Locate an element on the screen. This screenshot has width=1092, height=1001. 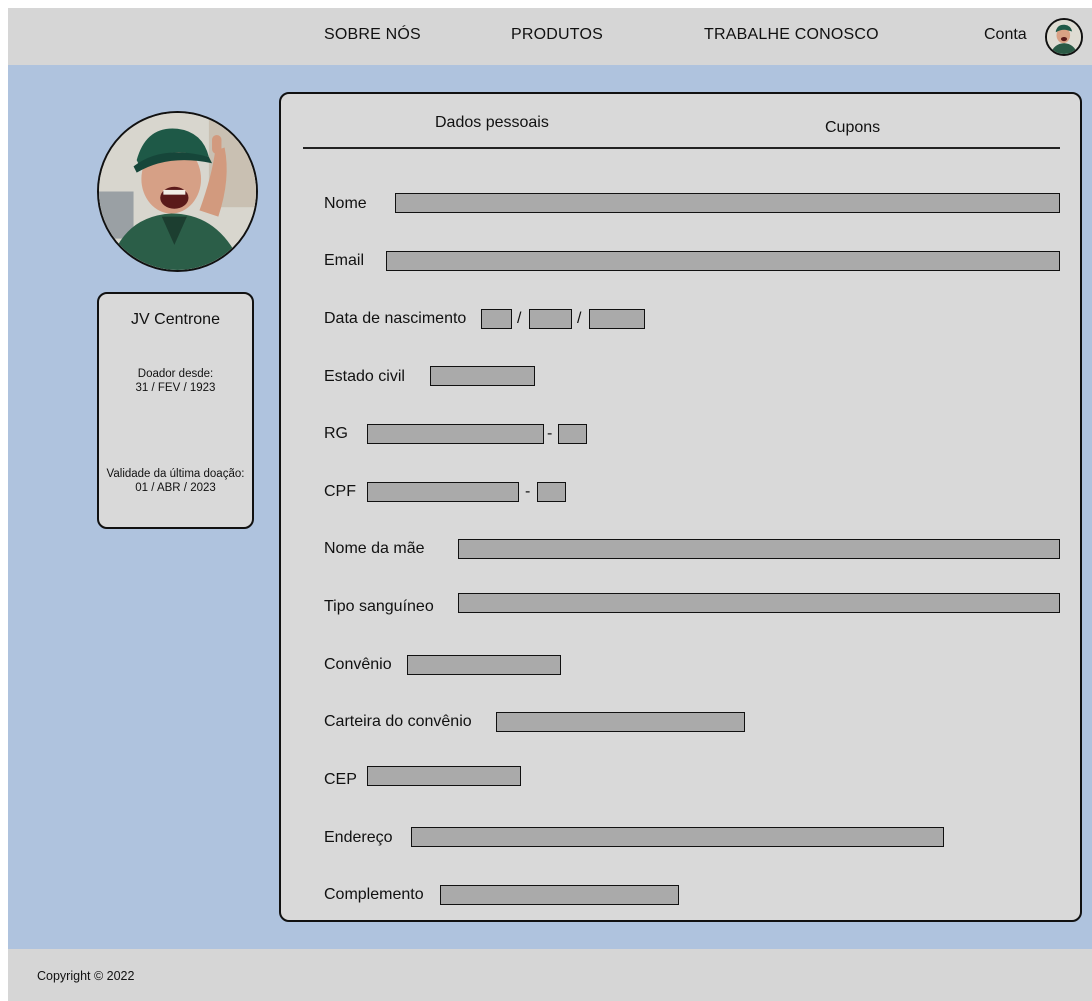
marital-status-field is located at coordinates (482, 376).